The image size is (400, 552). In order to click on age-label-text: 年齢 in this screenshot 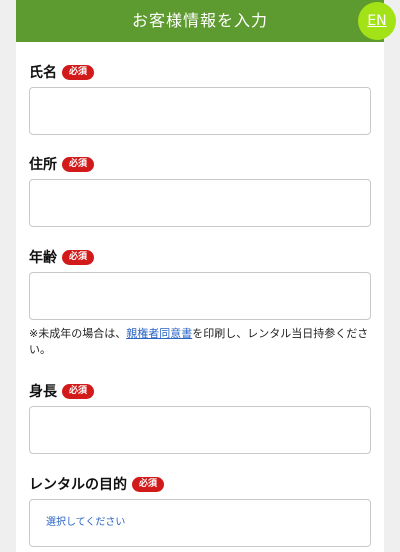, I will do `click(43, 258)`.